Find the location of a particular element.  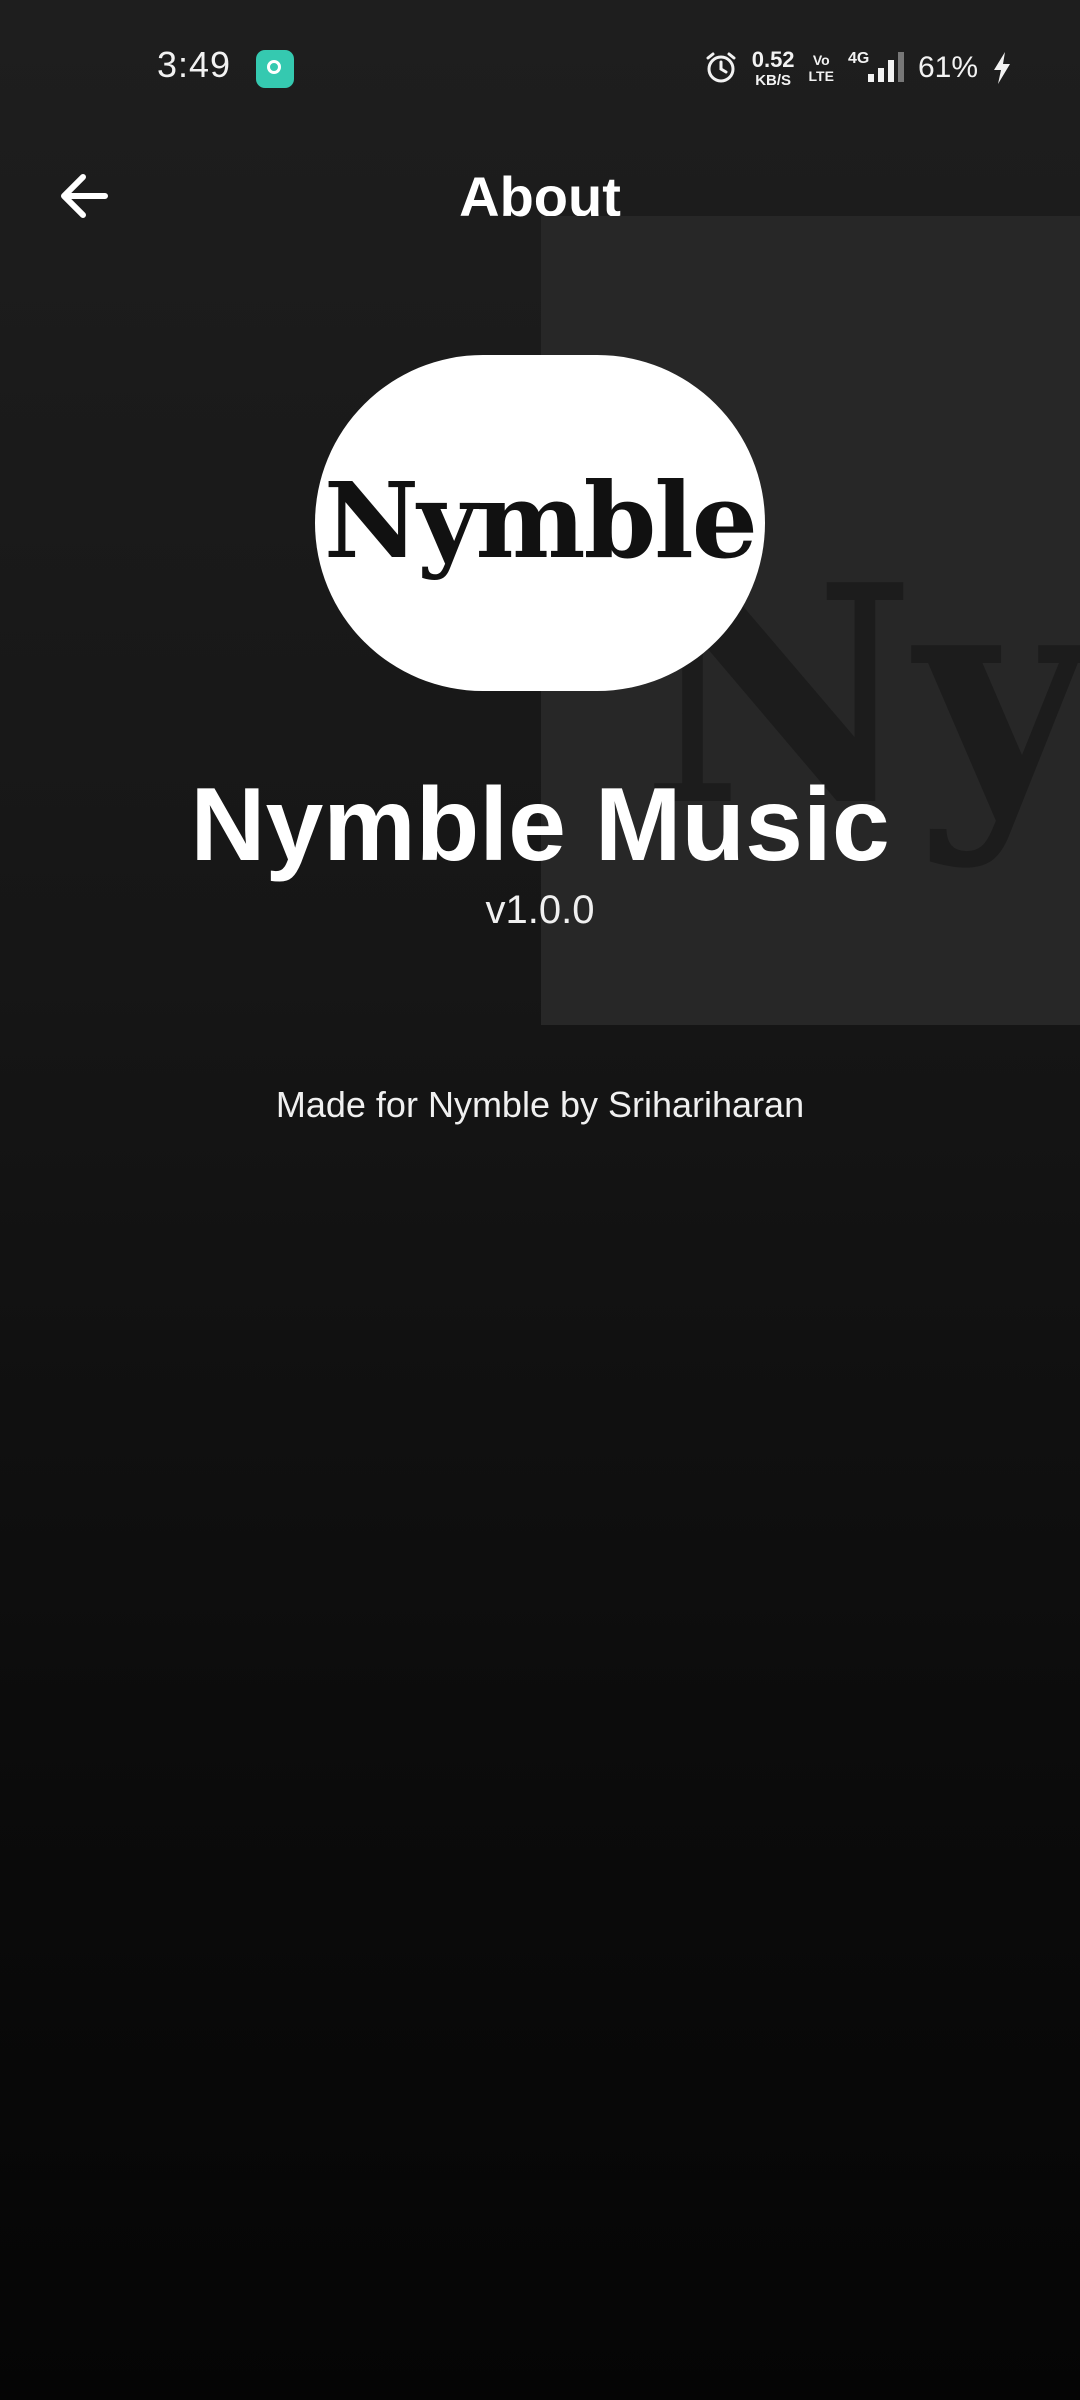

network-speed-value: 0.52 is located at coordinates (773, 59).